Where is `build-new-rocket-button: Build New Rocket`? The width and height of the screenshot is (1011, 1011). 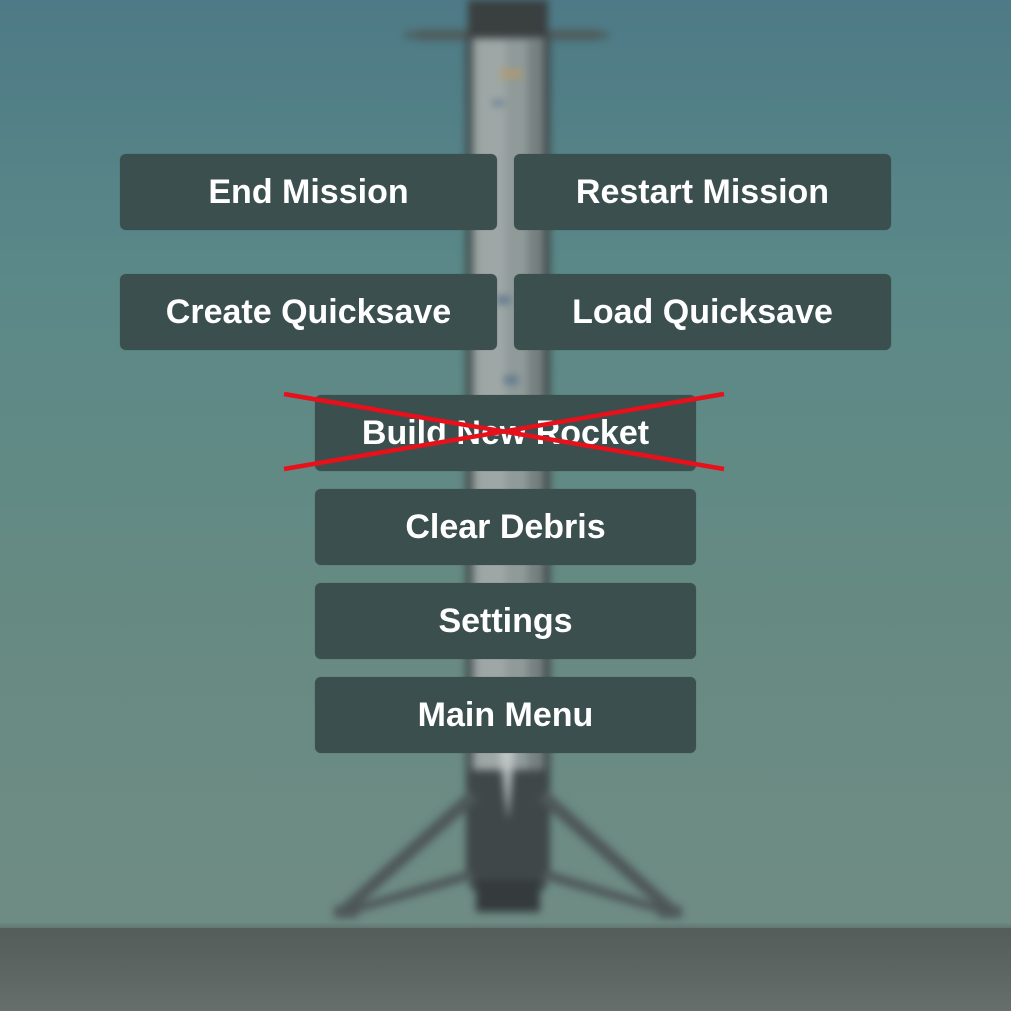 build-new-rocket-button: Build New Rocket is located at coordinates (505, 433).